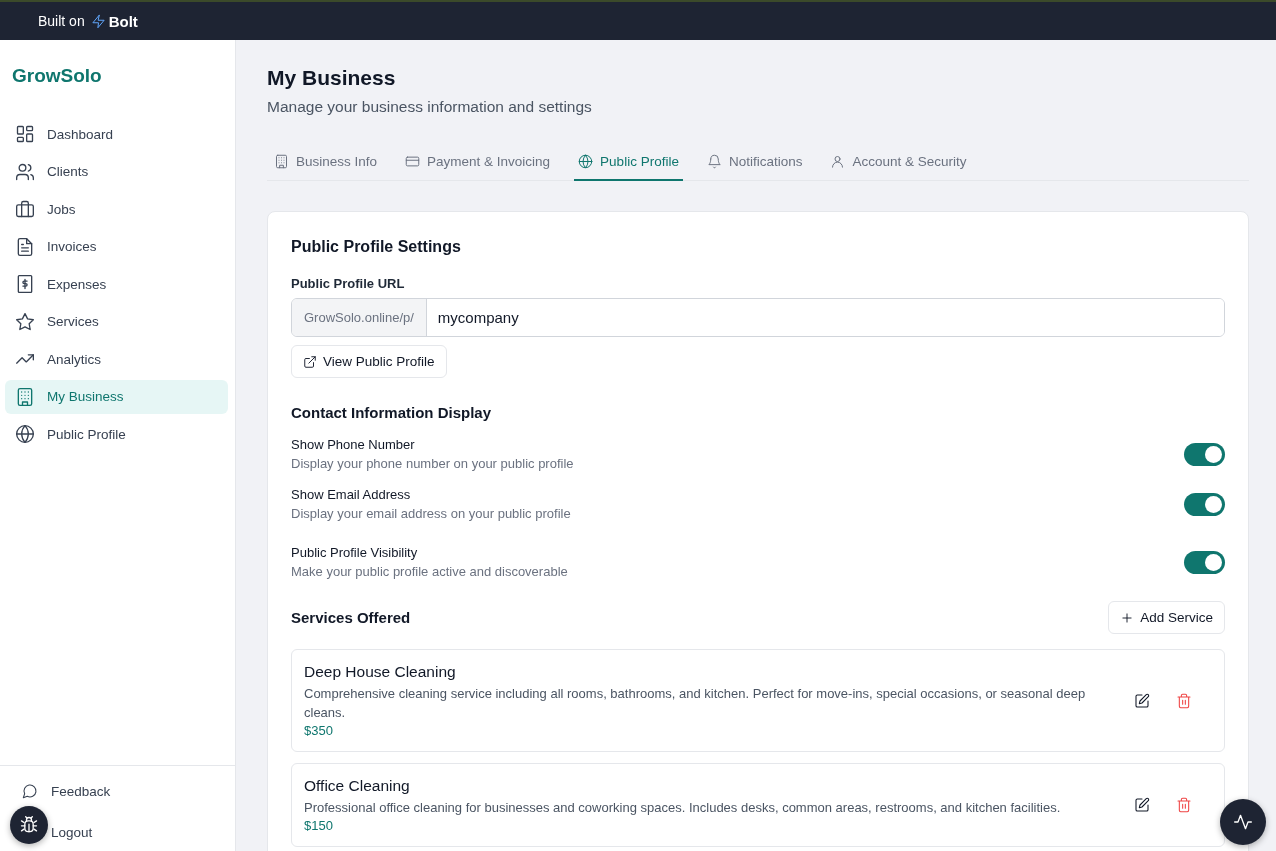 The height and width of the screenshot is (851, 1276). Describe the element at coordinates (319, 825) in the screenshot. I see `service-price: $150` at that location.